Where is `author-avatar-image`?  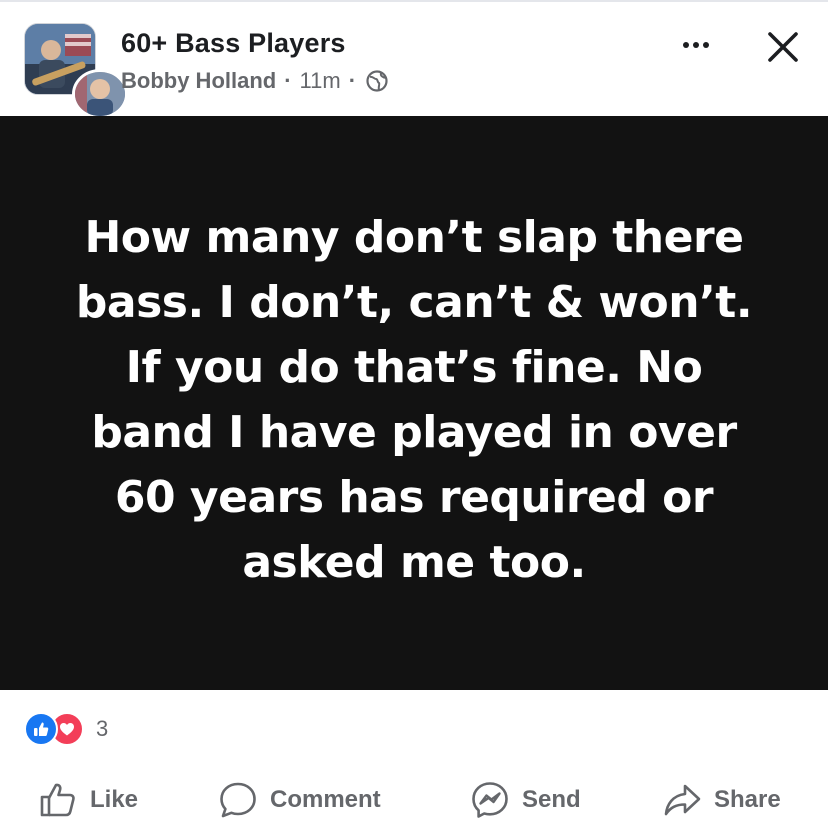
author-avatar-image is located at coordinates (100, 94).